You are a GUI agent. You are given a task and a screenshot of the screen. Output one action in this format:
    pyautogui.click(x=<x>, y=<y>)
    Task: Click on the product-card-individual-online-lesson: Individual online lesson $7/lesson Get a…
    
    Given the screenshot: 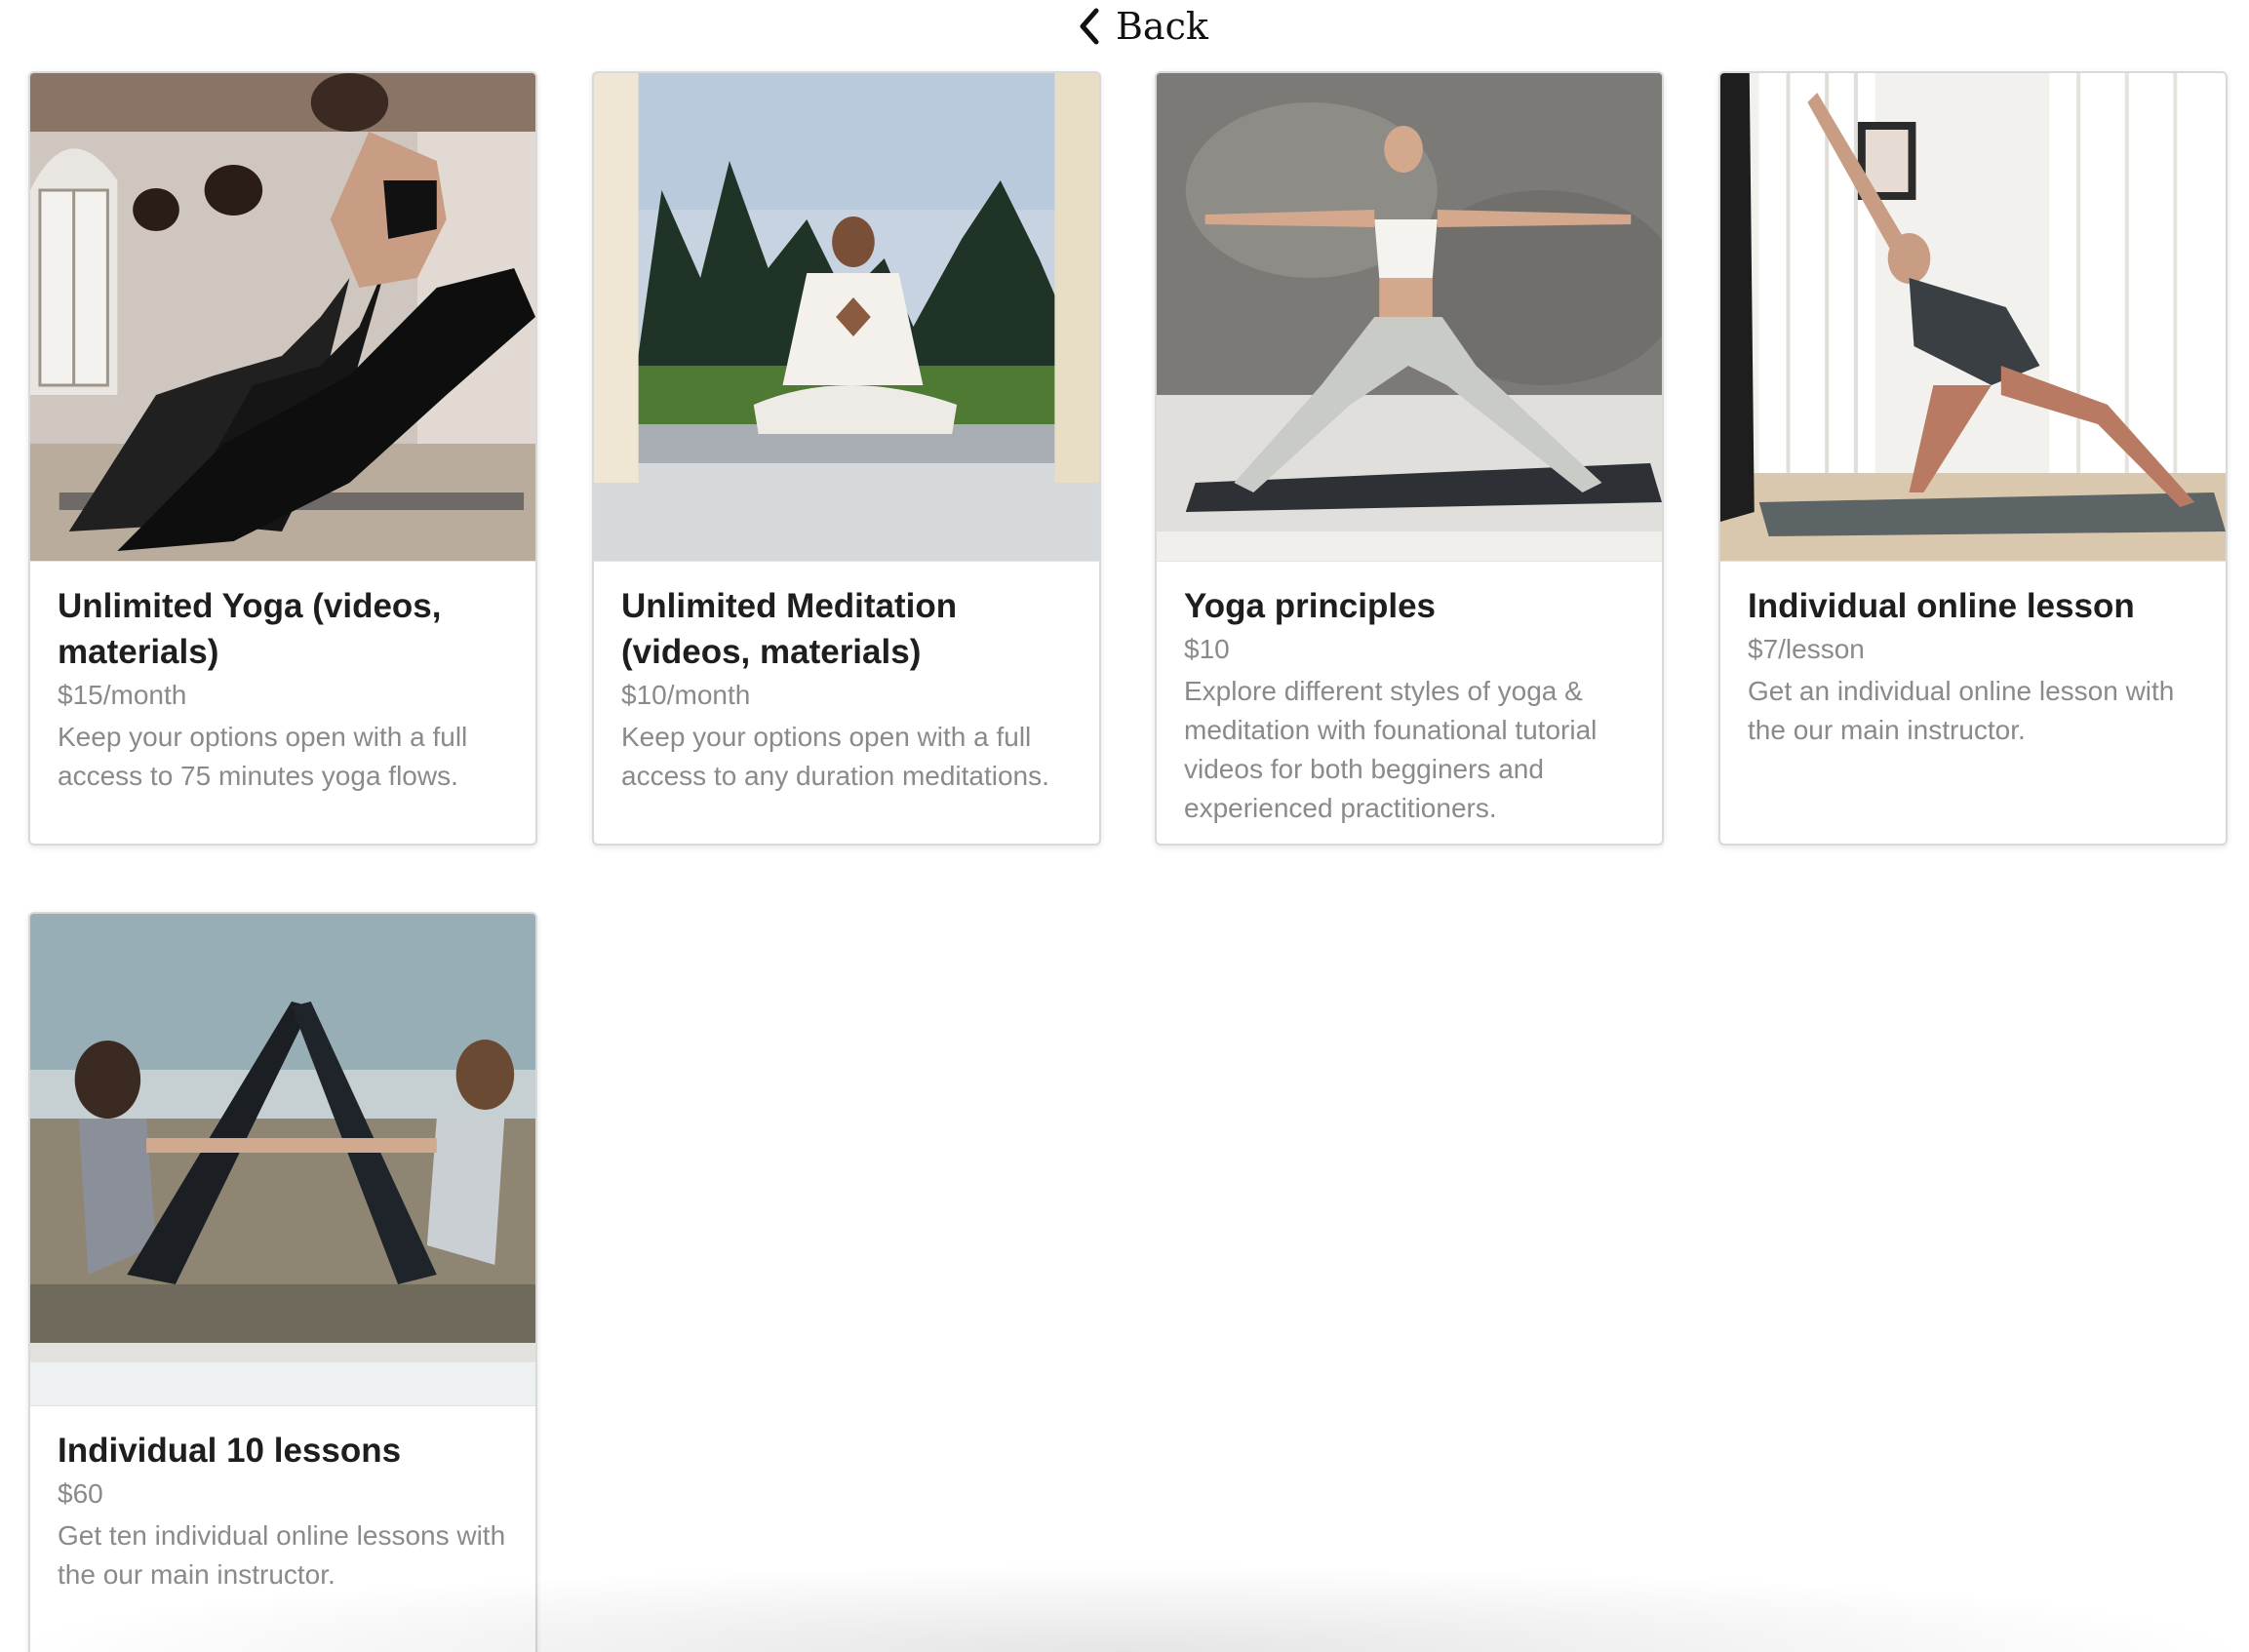 What is the action you would take?
    pyautogui.click(x=1973, y=458)
    